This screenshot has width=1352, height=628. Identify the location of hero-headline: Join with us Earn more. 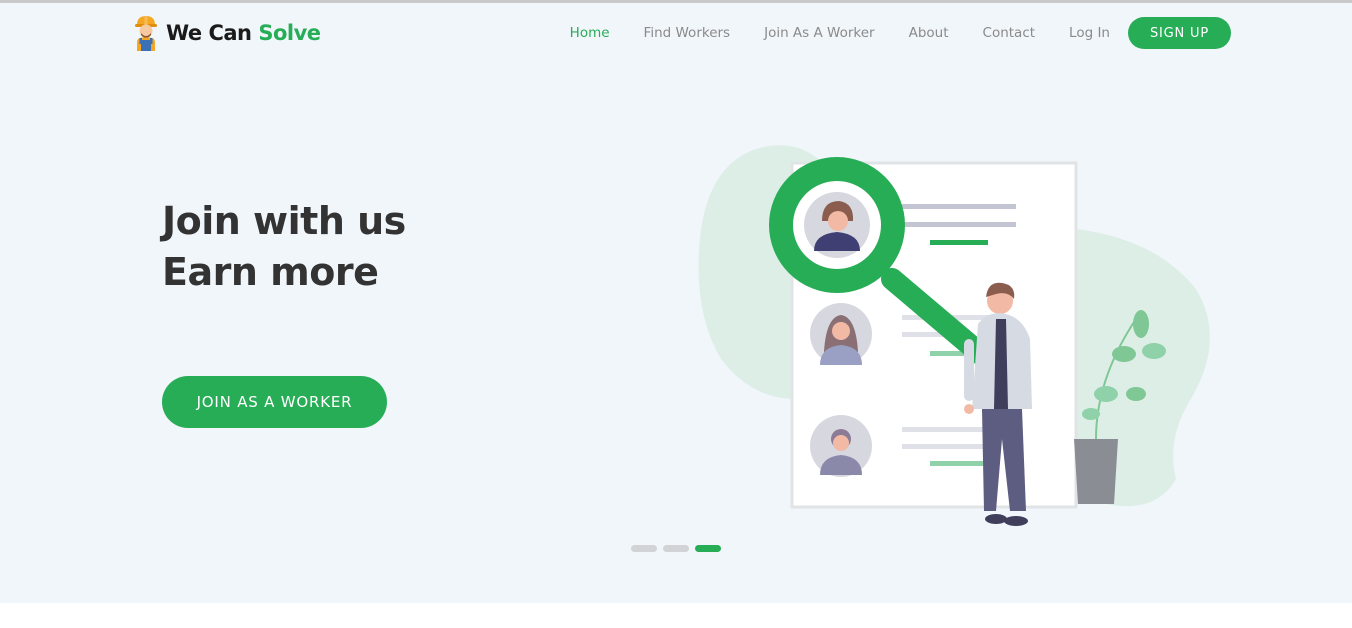
(284, 247).